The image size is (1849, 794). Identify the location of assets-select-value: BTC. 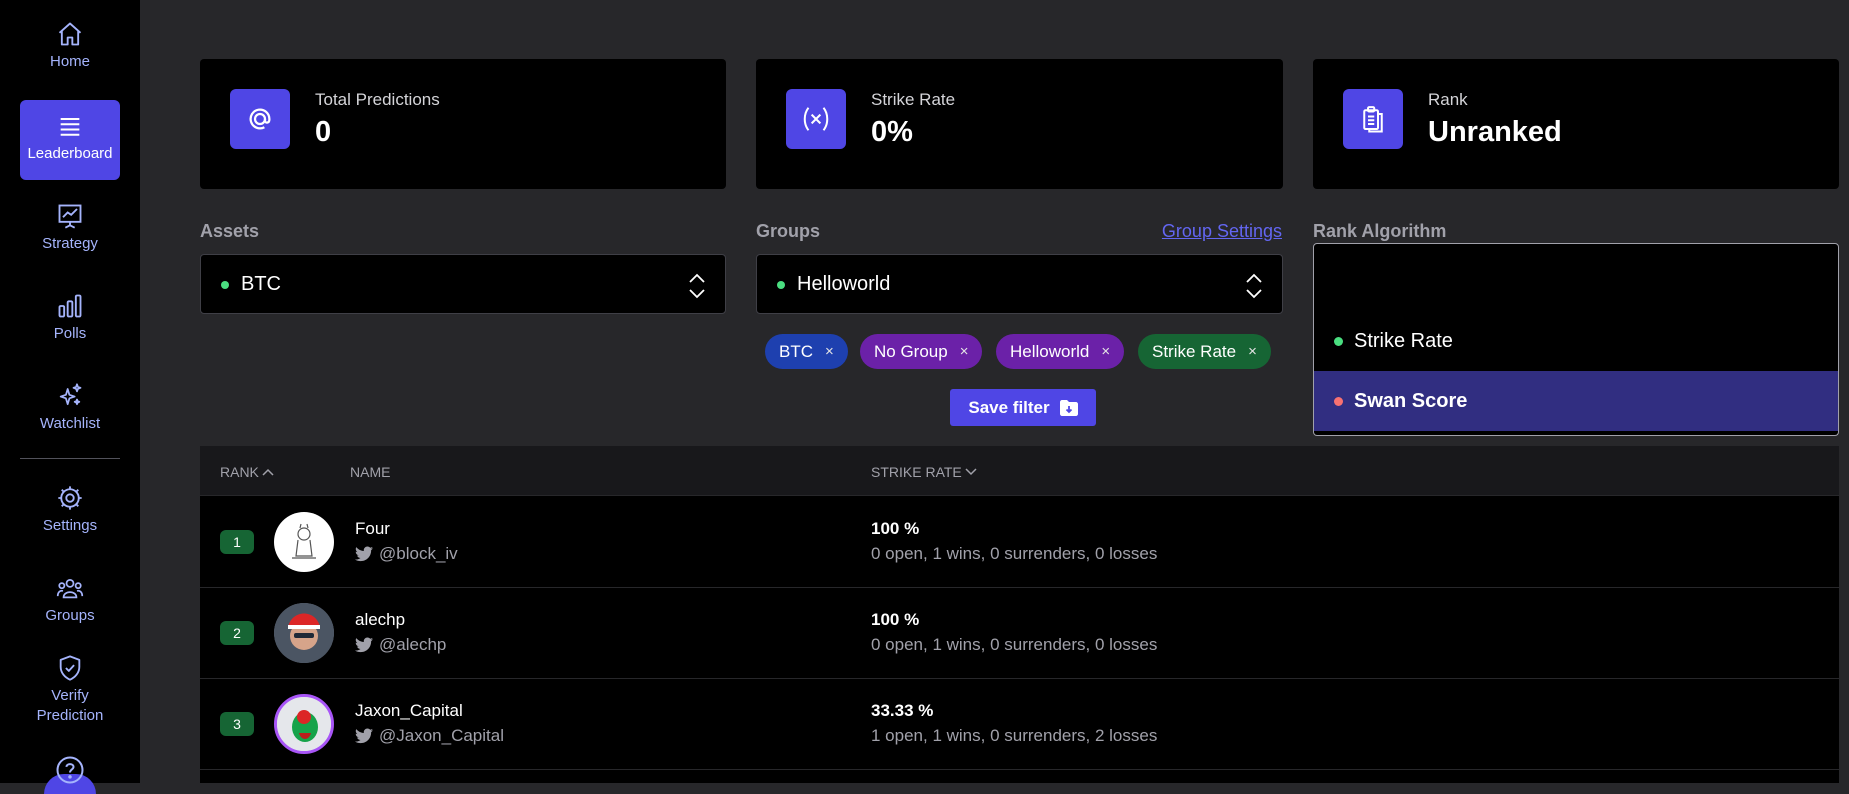
(261, 284).